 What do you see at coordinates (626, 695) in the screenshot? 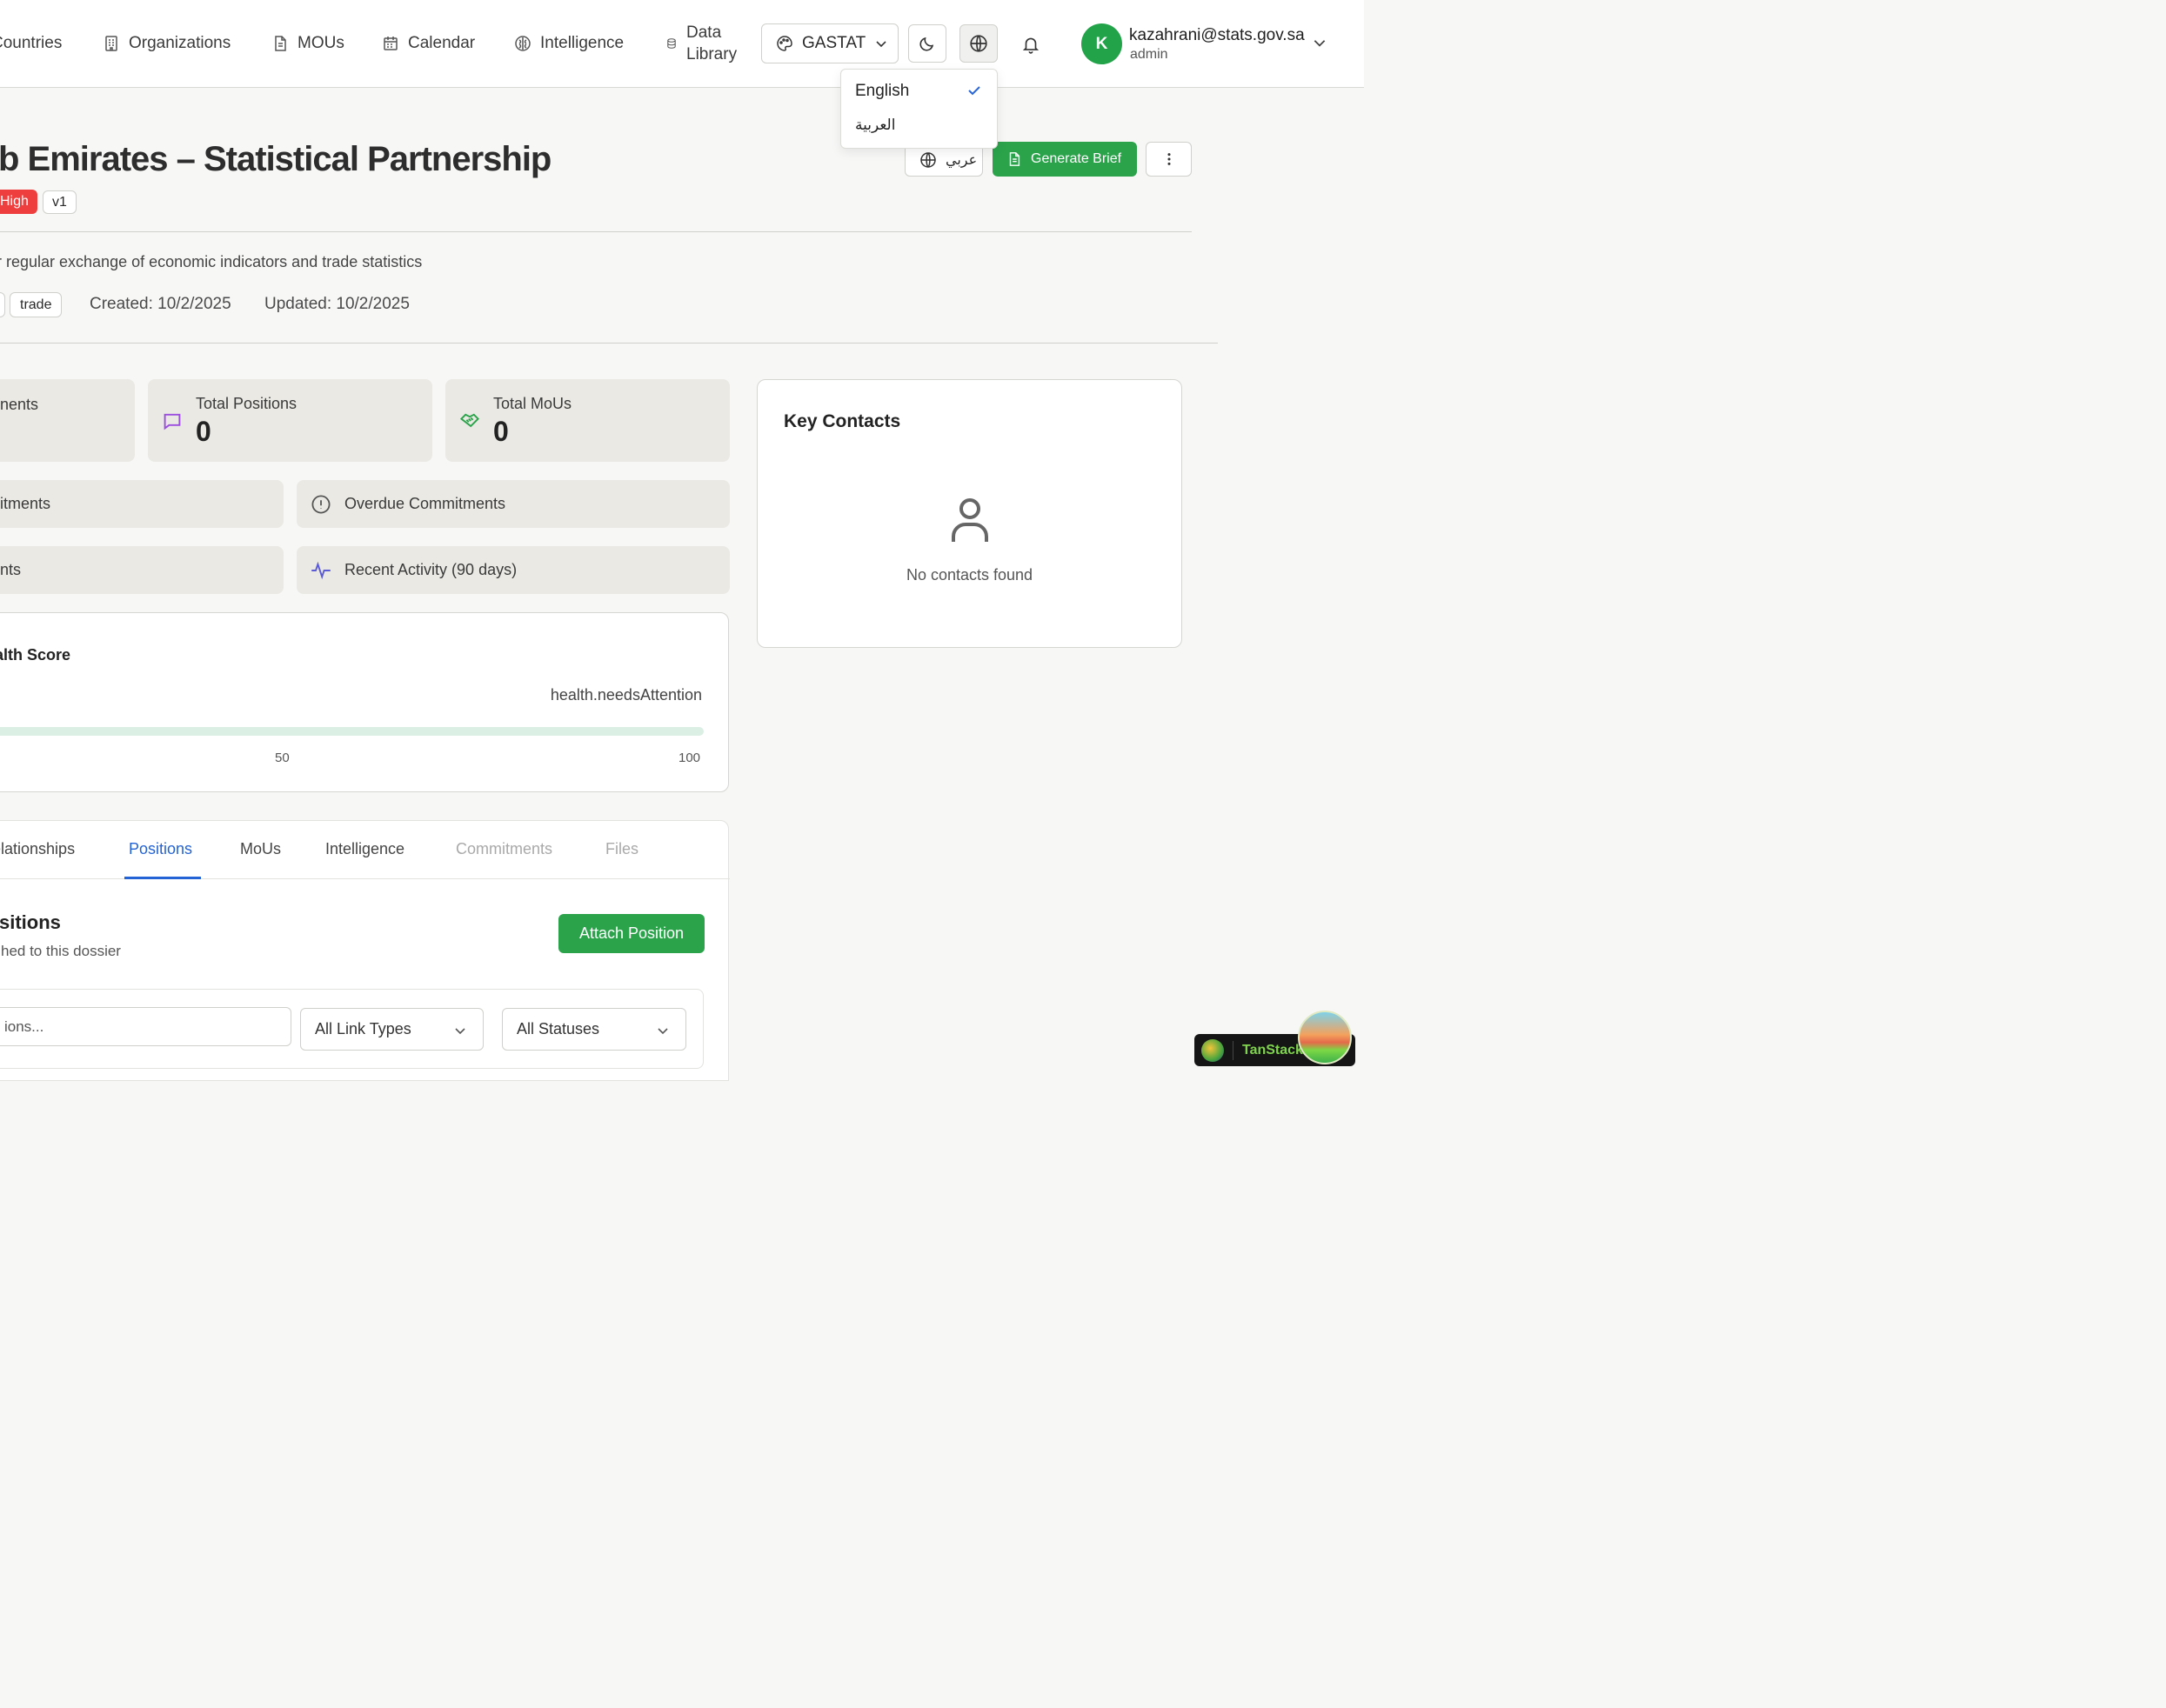
I see `health-status: health.needsAttention` at bounding box center [626, 695].